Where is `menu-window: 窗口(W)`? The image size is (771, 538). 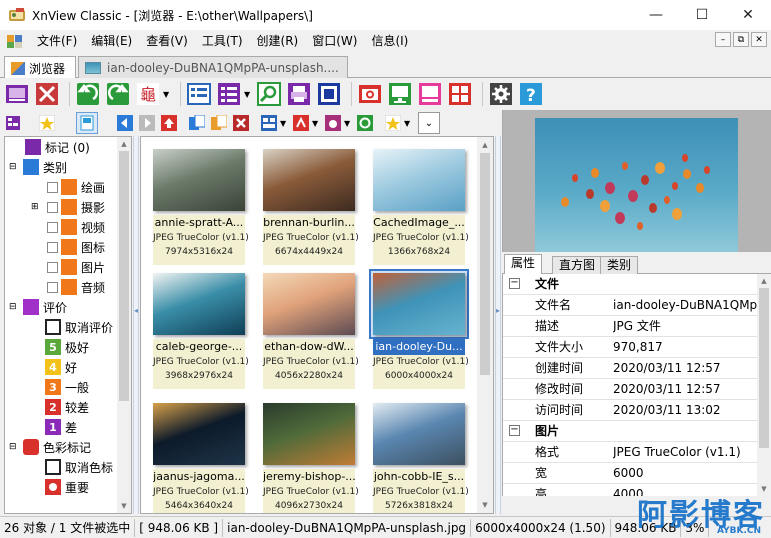 menu-window: 窗口(W) is located at coordinates (334, 41).